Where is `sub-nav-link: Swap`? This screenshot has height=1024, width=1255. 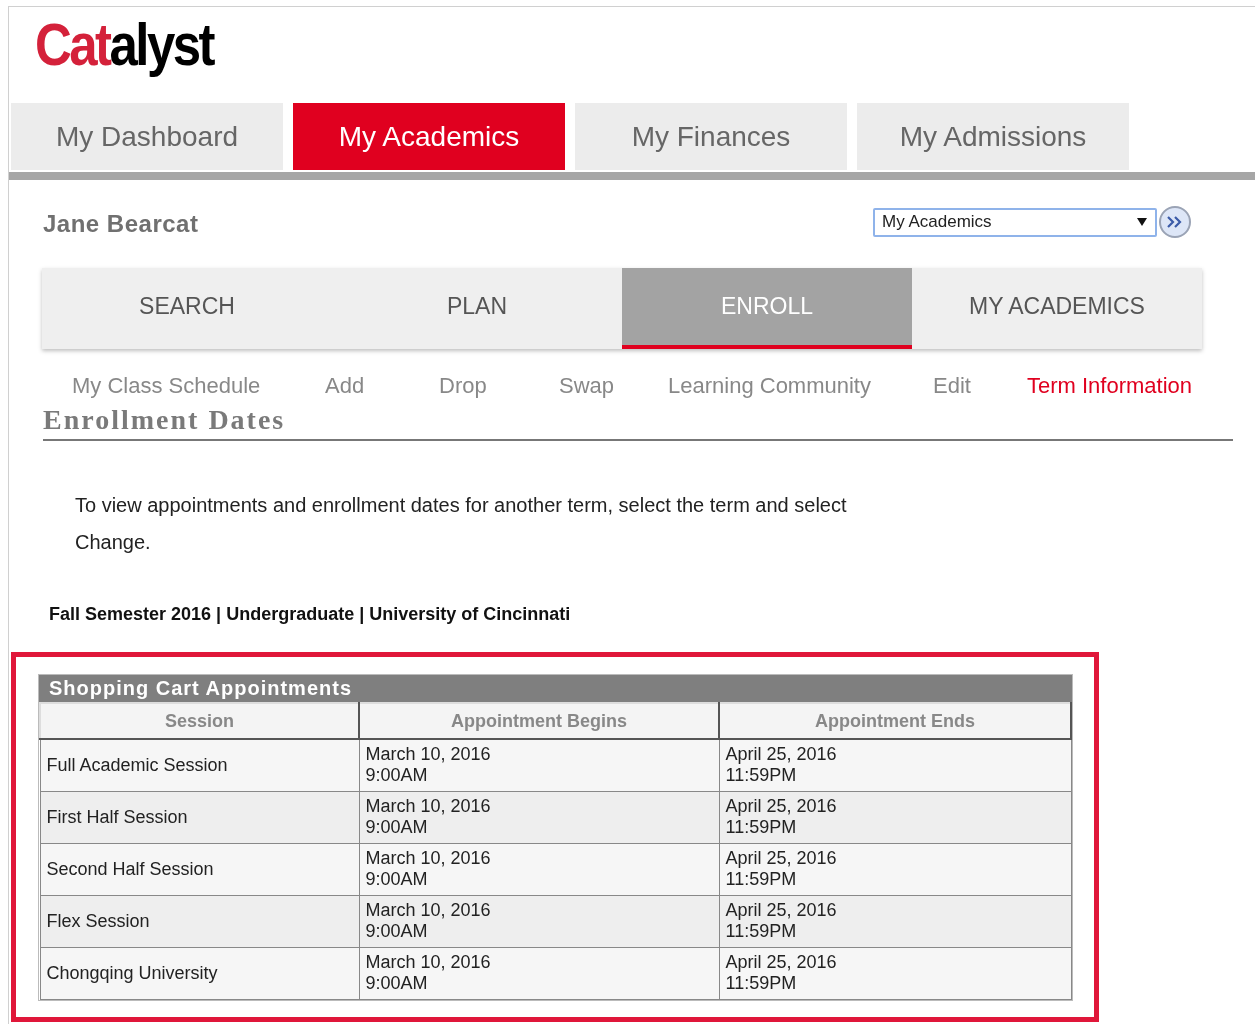
sub-nav-link: Swap is located at coordinates (587, 385).